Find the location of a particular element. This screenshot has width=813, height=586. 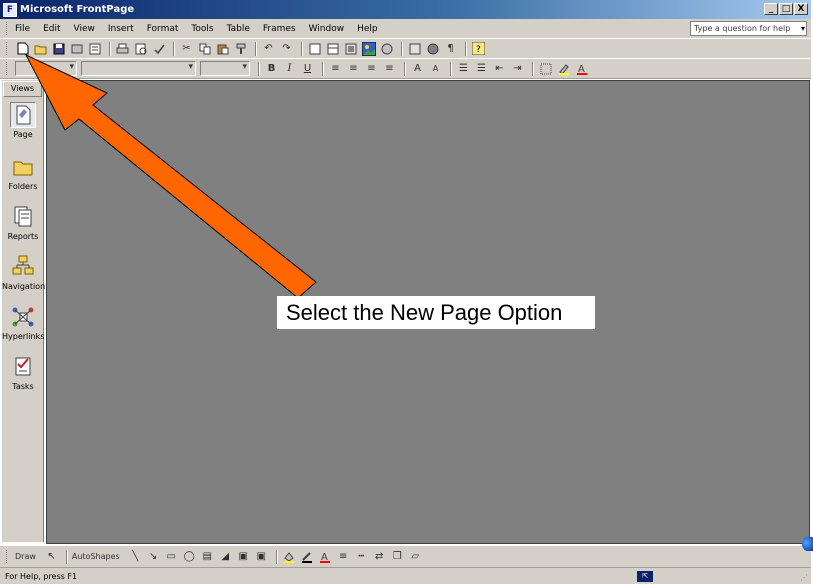

fill-color-icon is located at coordinates (289, 556).